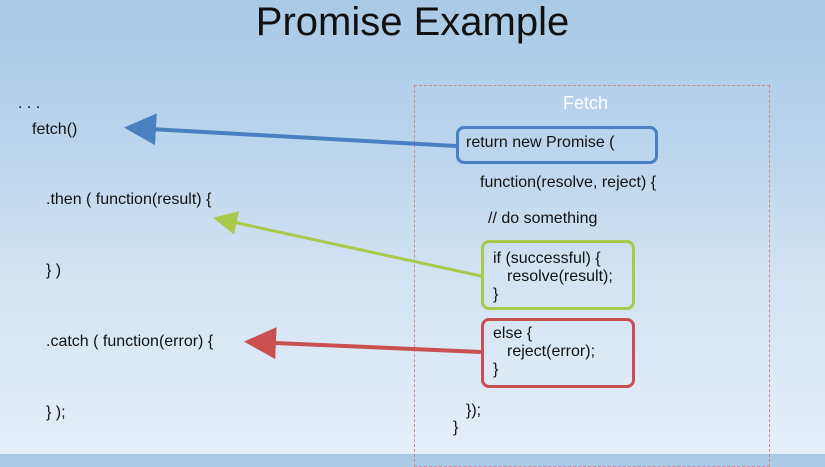 This screenshot has width=825, height=467. Describe the element at coordinates (290, 130) in the screenshot. I see `arrow-blue-return-to-fetch` at that location.